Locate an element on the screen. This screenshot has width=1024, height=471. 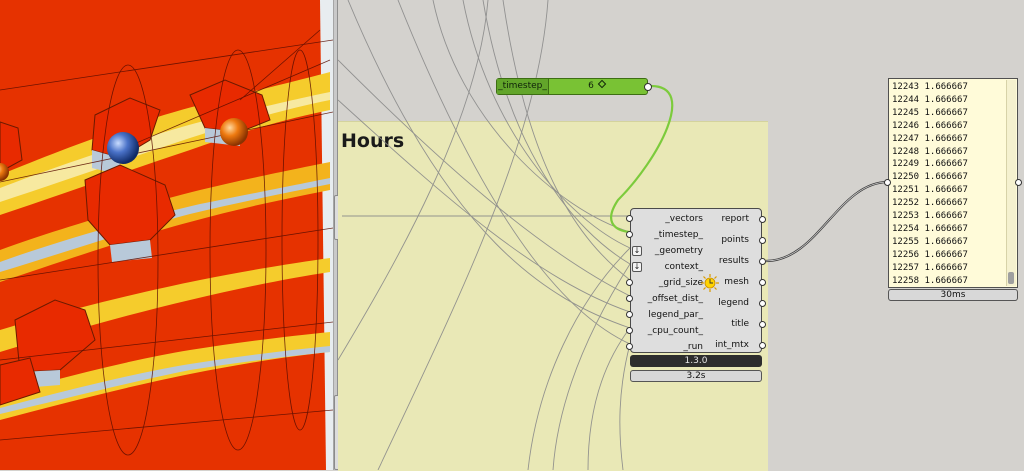
output-points: points is located at coordinates (735, 240).